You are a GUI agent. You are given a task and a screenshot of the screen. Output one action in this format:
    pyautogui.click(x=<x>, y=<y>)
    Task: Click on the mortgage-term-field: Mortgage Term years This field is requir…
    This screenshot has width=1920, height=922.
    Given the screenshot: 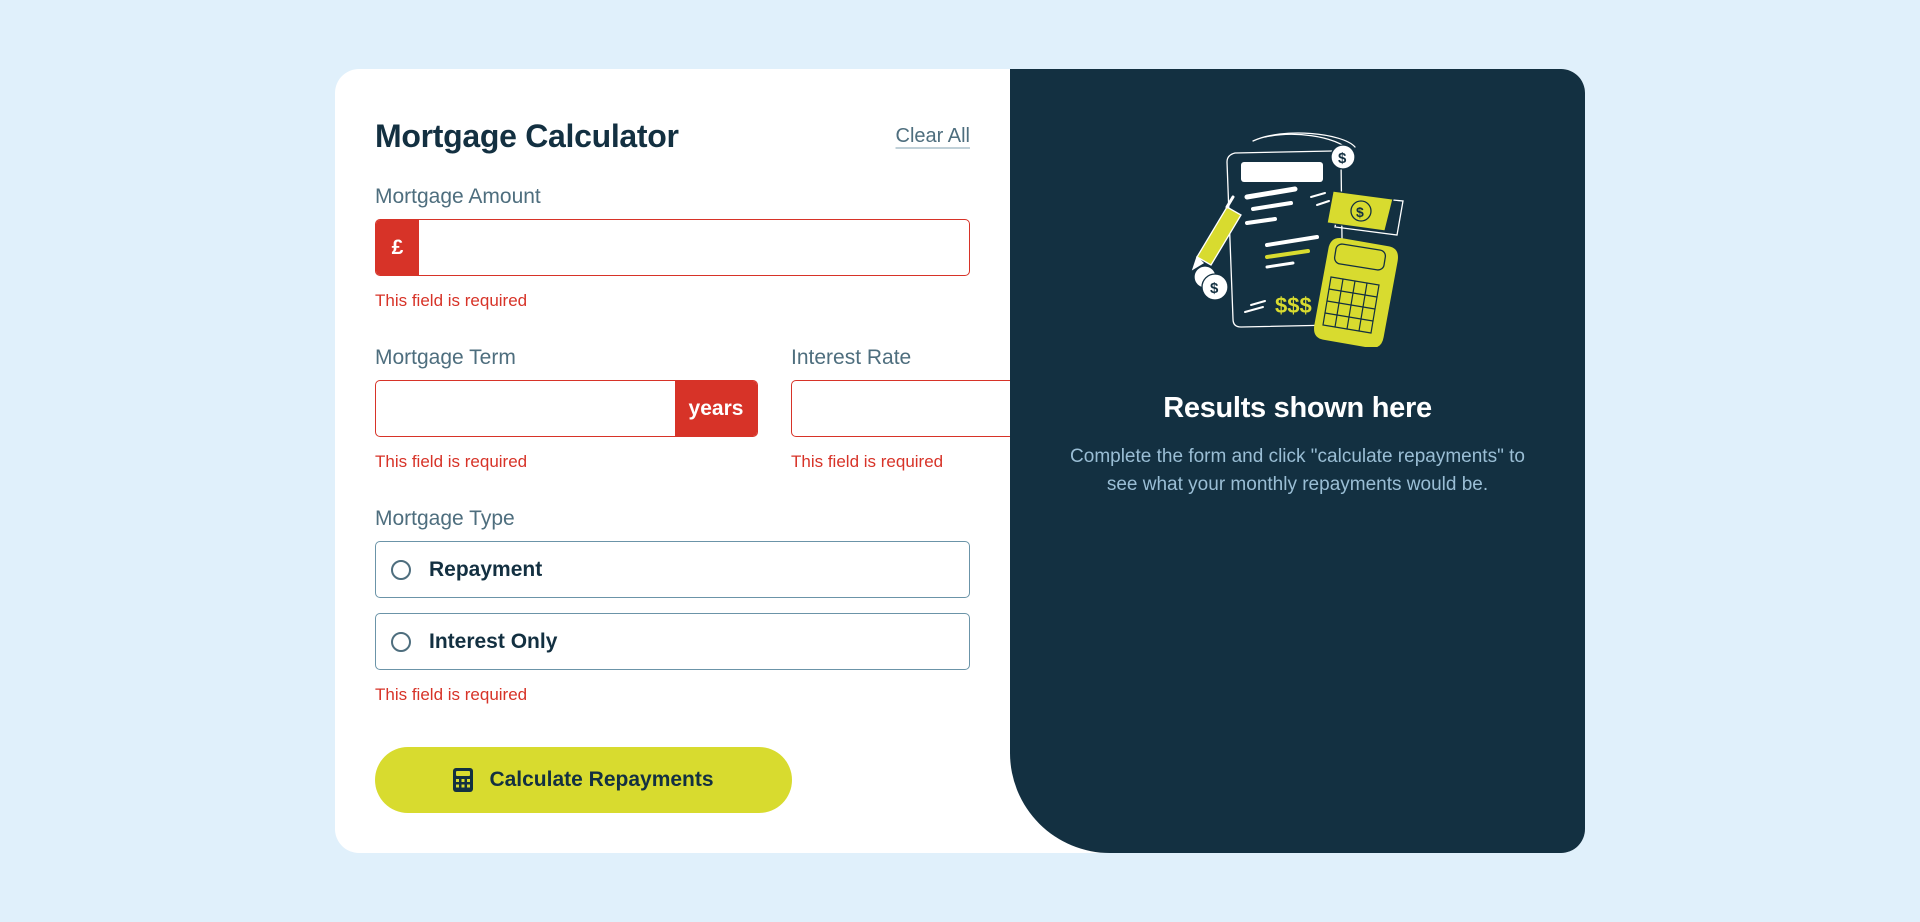 What is the action you would take?
    pyautogui.click(x=566, y=409)
    